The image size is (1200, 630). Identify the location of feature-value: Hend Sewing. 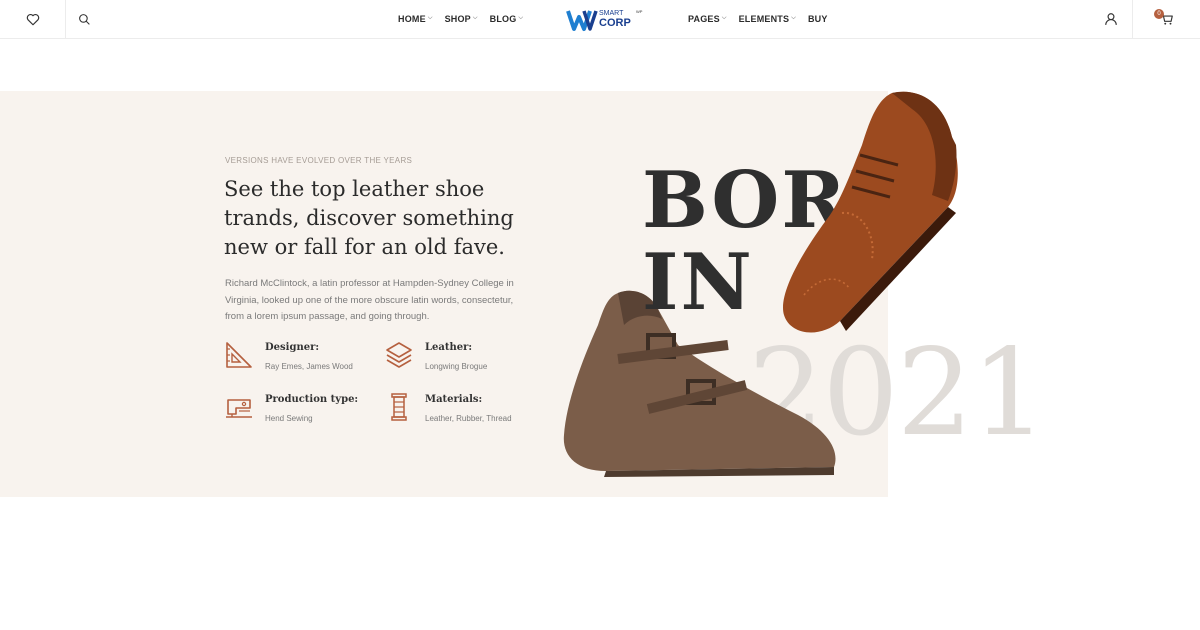
(289, 418).